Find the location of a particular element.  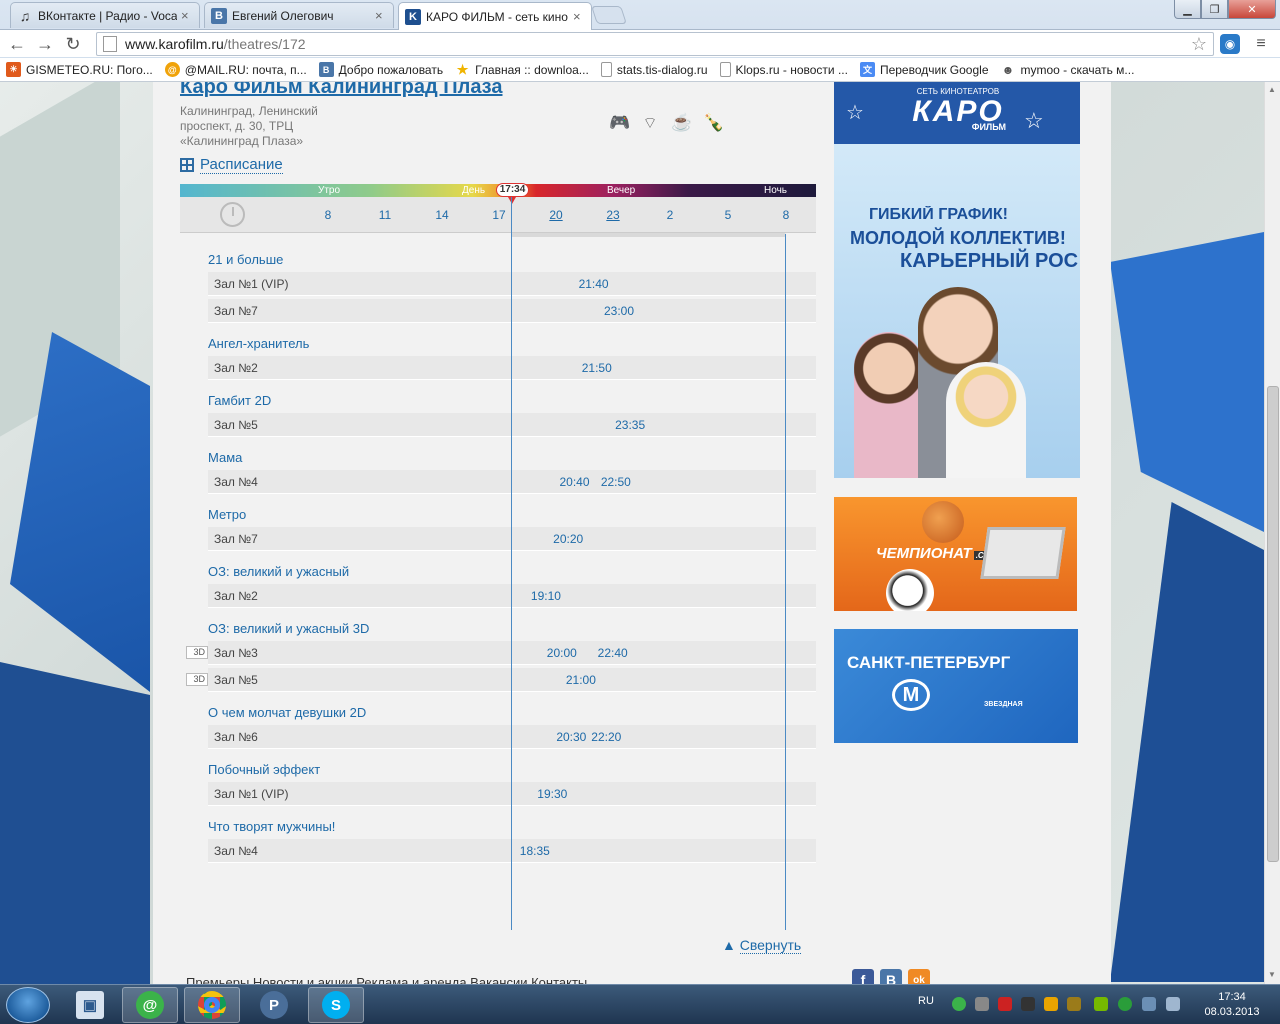

network-tray-icon is located at coordinates (1149, 1004).